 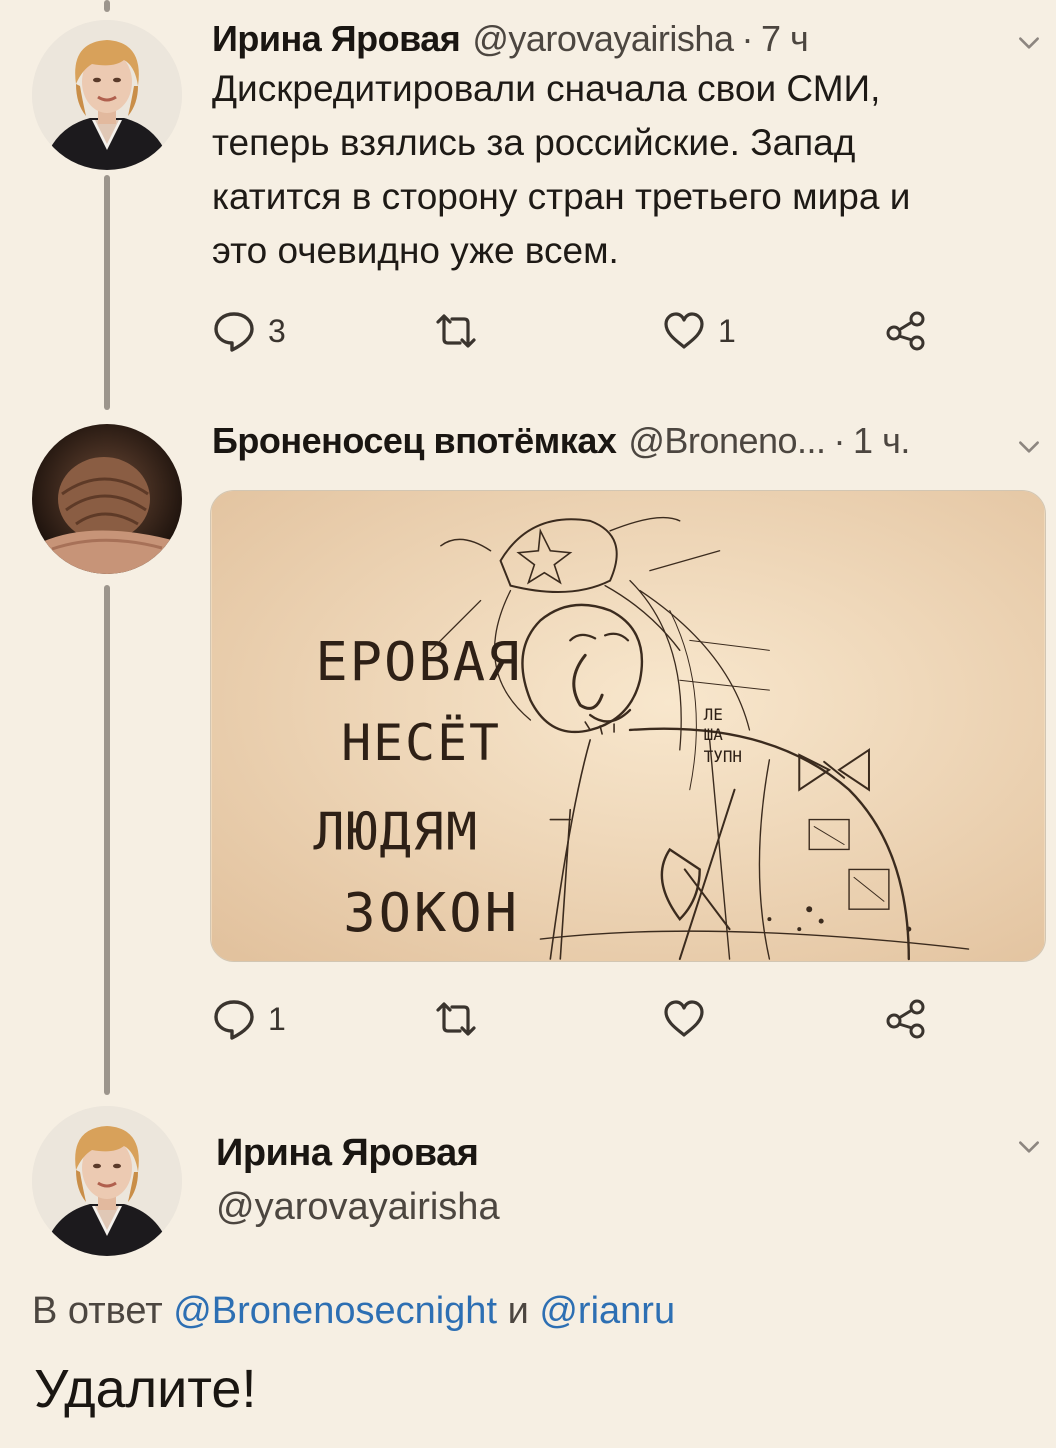 I want to click on tweet-text-line: теперь взялись за российские. Запад, so click(x=534, y=142).